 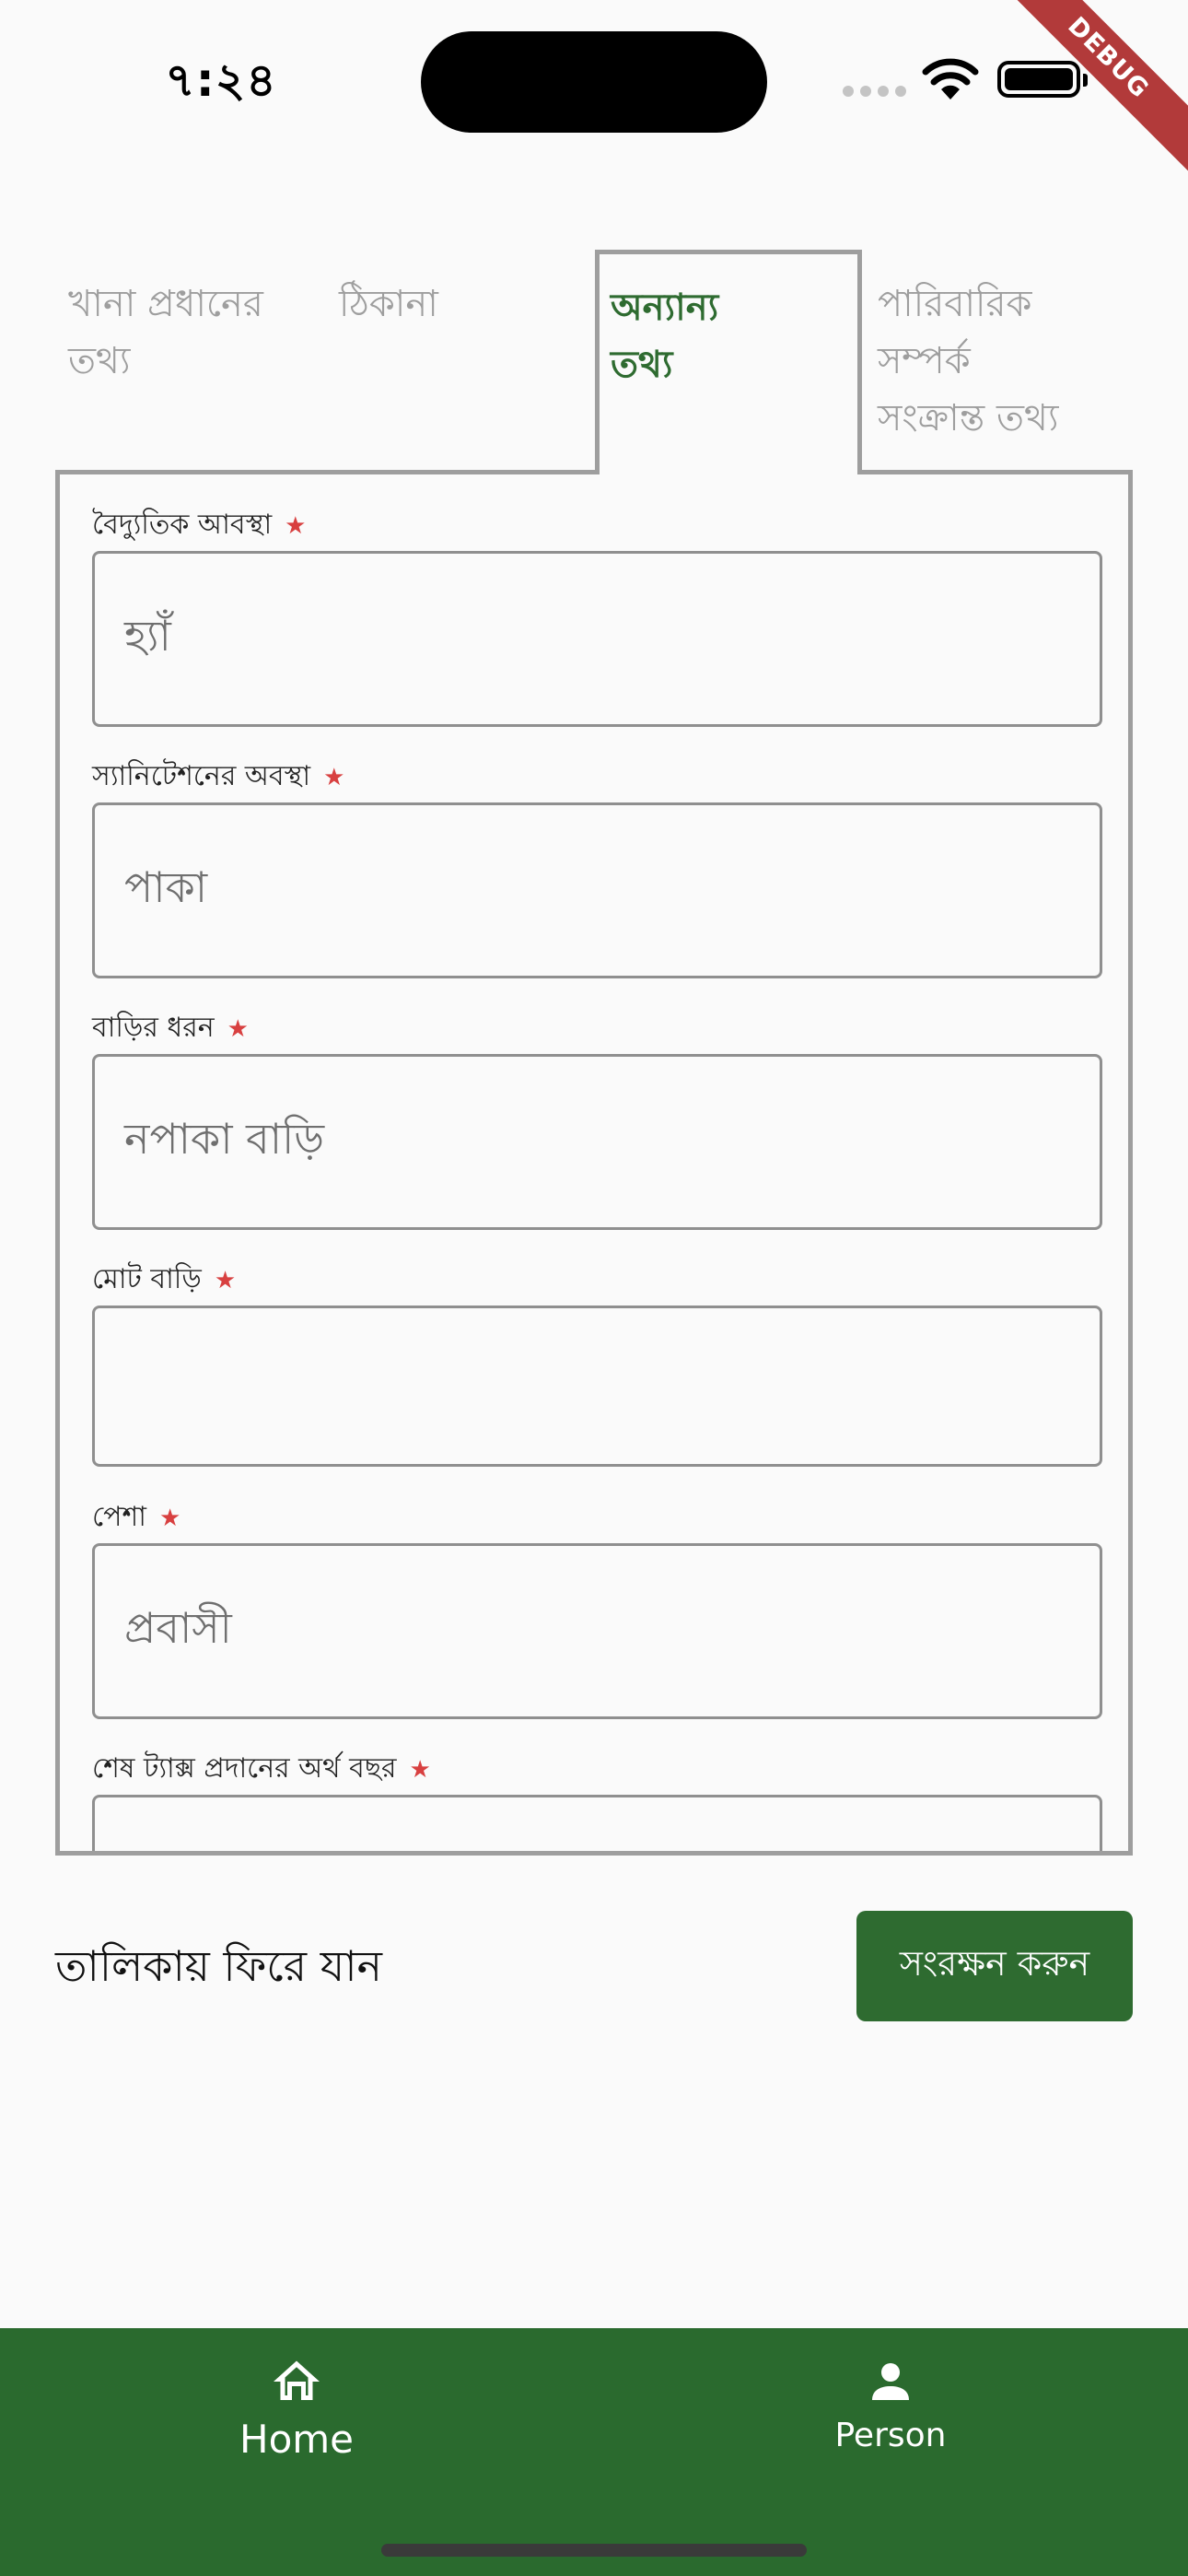 I want to click on tab-household-head-info: খানা প্রধানের তথ্য, so click(x=165, y=332).